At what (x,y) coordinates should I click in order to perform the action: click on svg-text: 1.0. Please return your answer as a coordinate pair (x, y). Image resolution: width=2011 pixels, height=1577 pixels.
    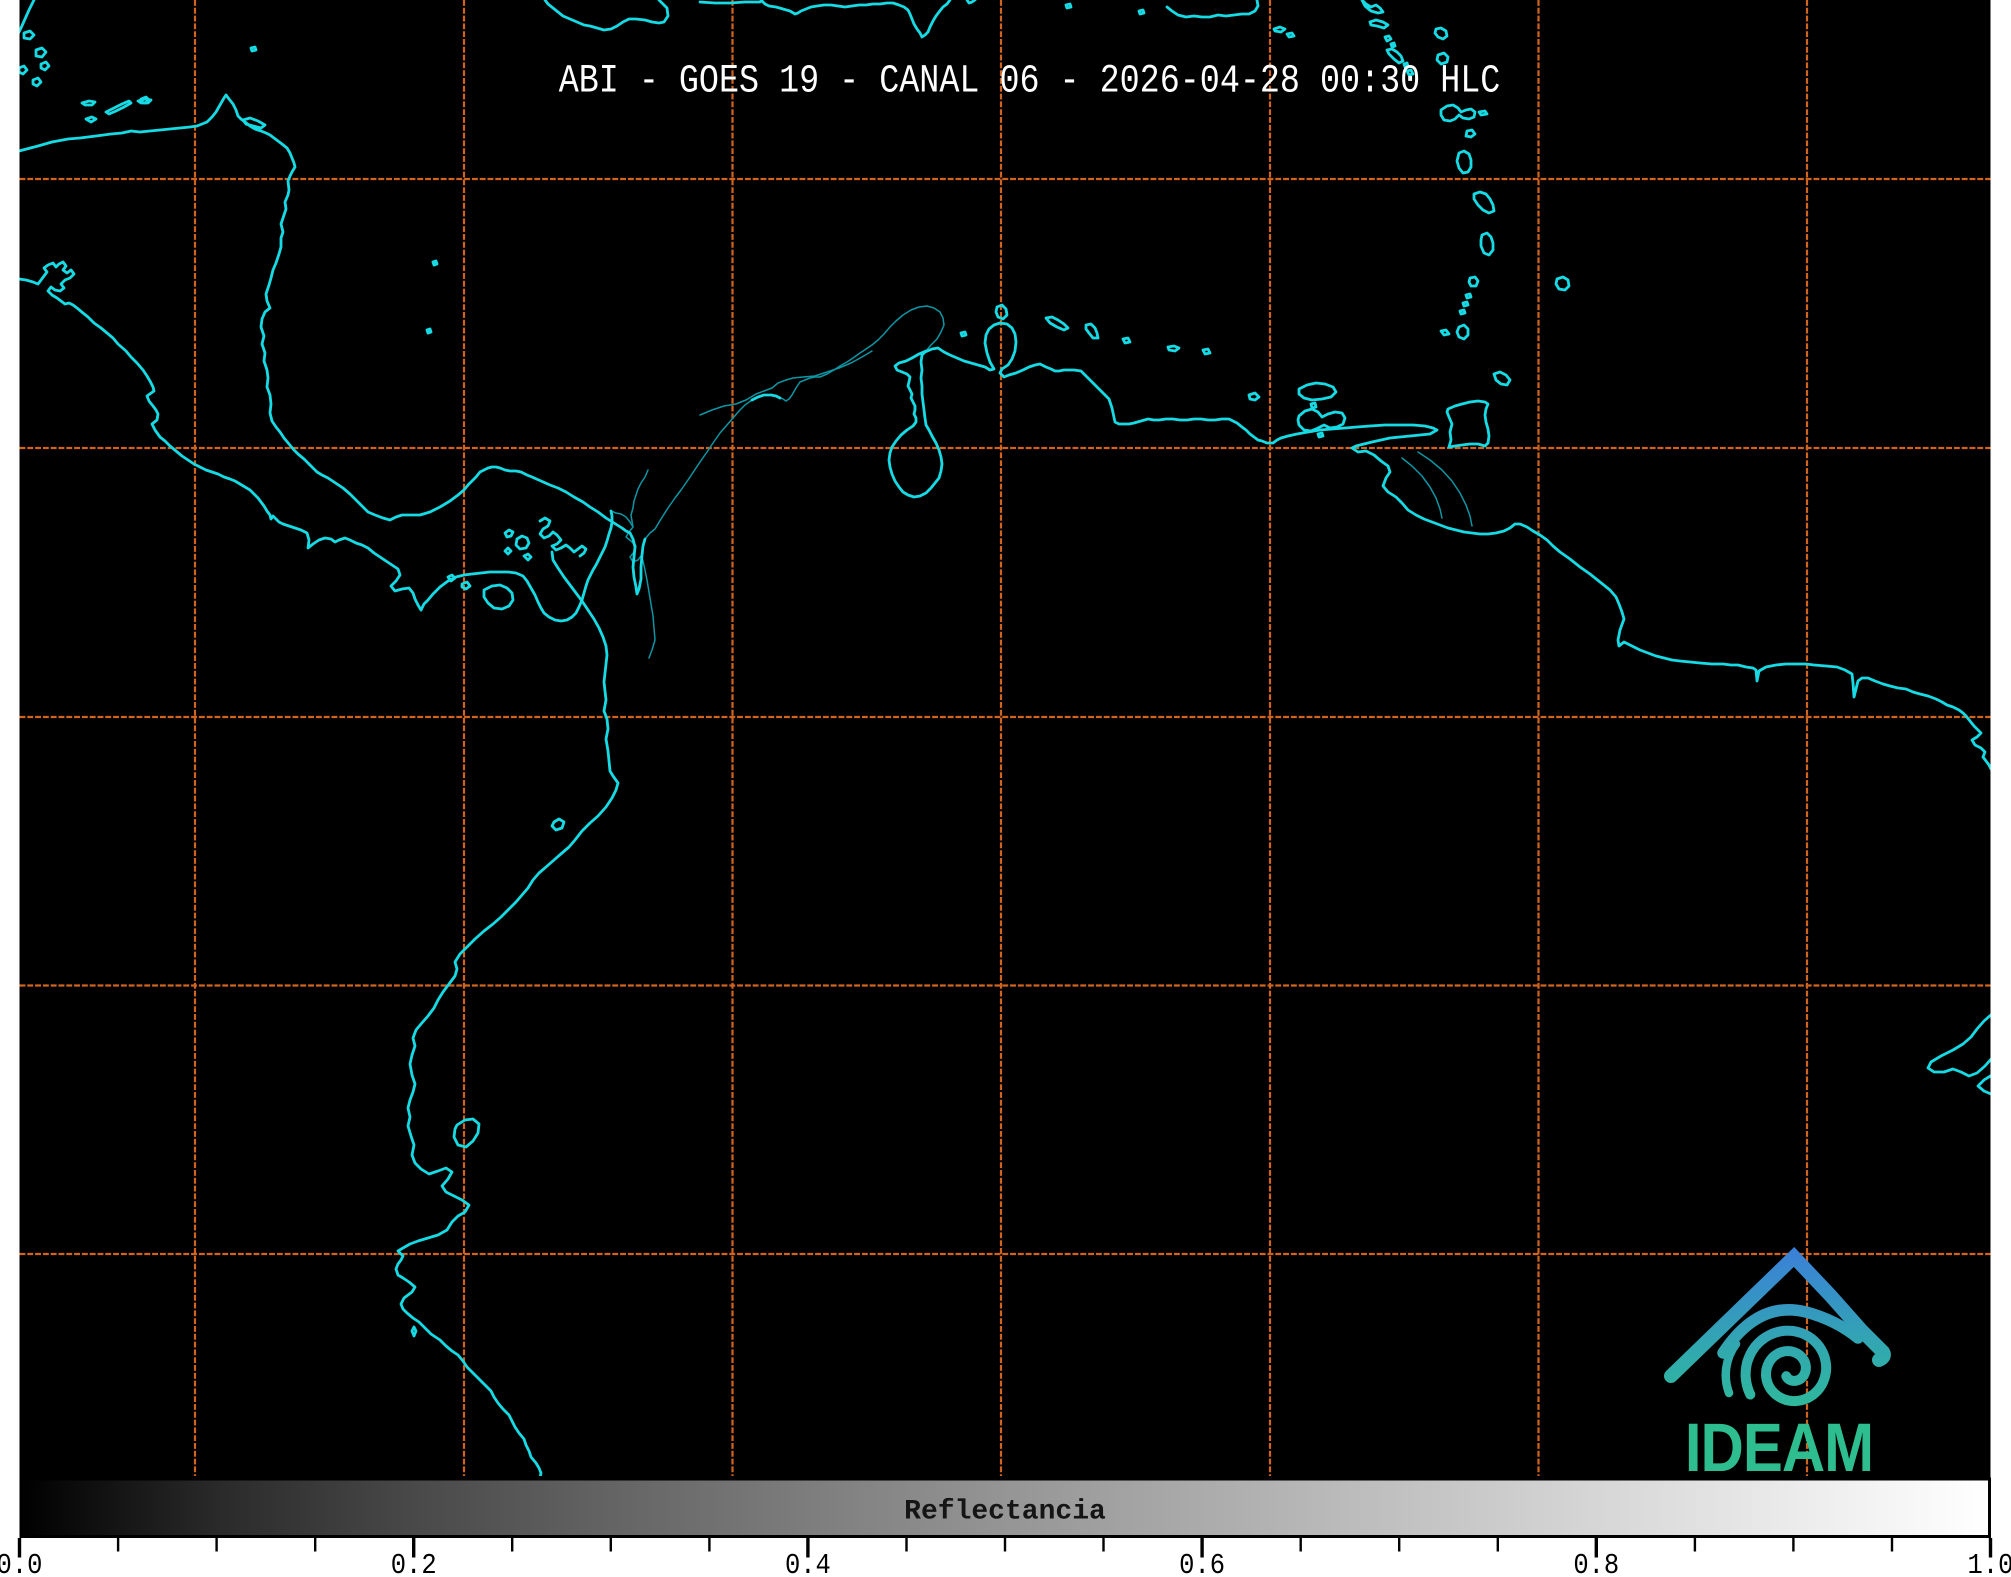
    Looking at the image, I should click on (1989, 1563).